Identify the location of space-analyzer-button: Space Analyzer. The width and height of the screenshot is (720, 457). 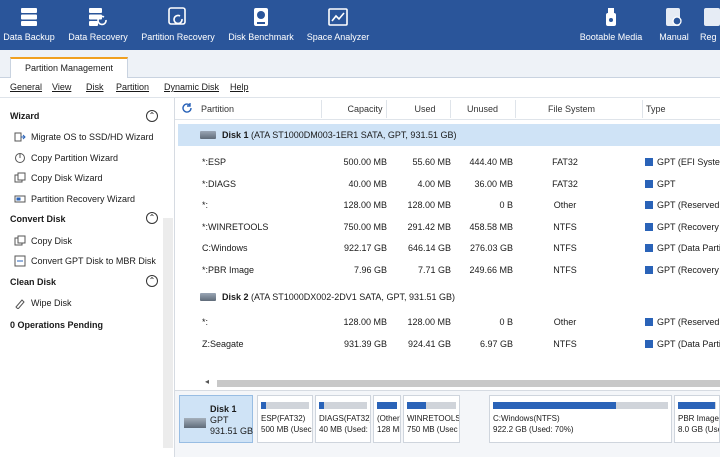
(338, 25).